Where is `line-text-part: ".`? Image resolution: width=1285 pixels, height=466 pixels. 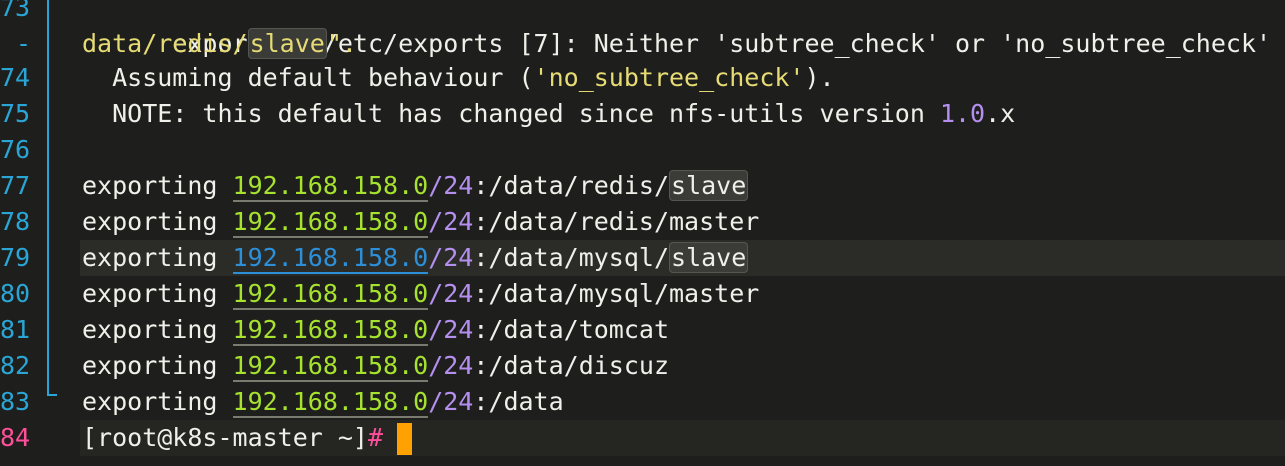 line-text-part: ". is located at coordinates (341, 43).